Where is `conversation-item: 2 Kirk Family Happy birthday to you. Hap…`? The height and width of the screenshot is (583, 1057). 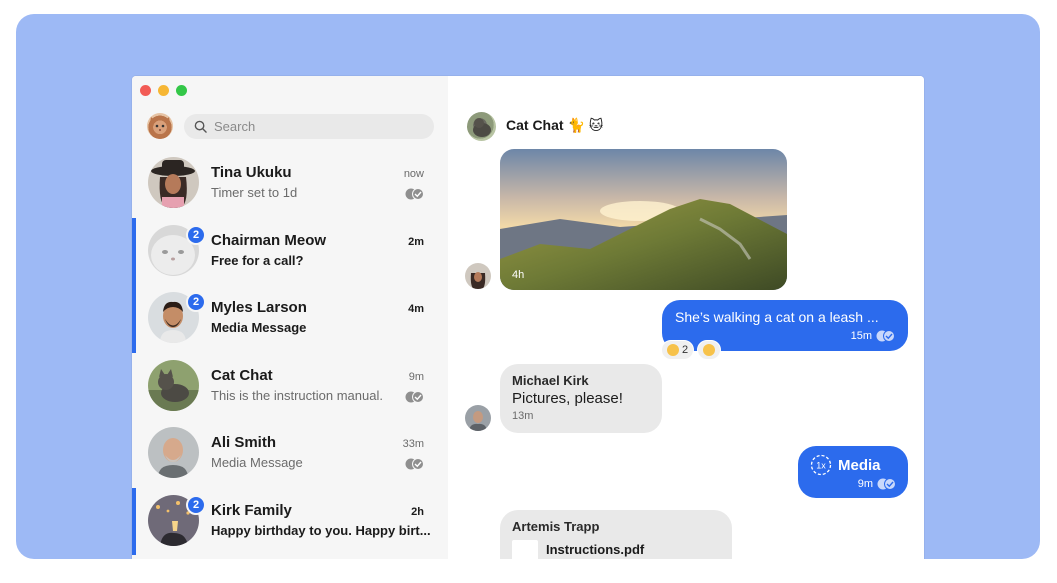
conversation-item: 2 Kirk Family Happy birthday to you. Hap… is located at coordinates (290, 521).